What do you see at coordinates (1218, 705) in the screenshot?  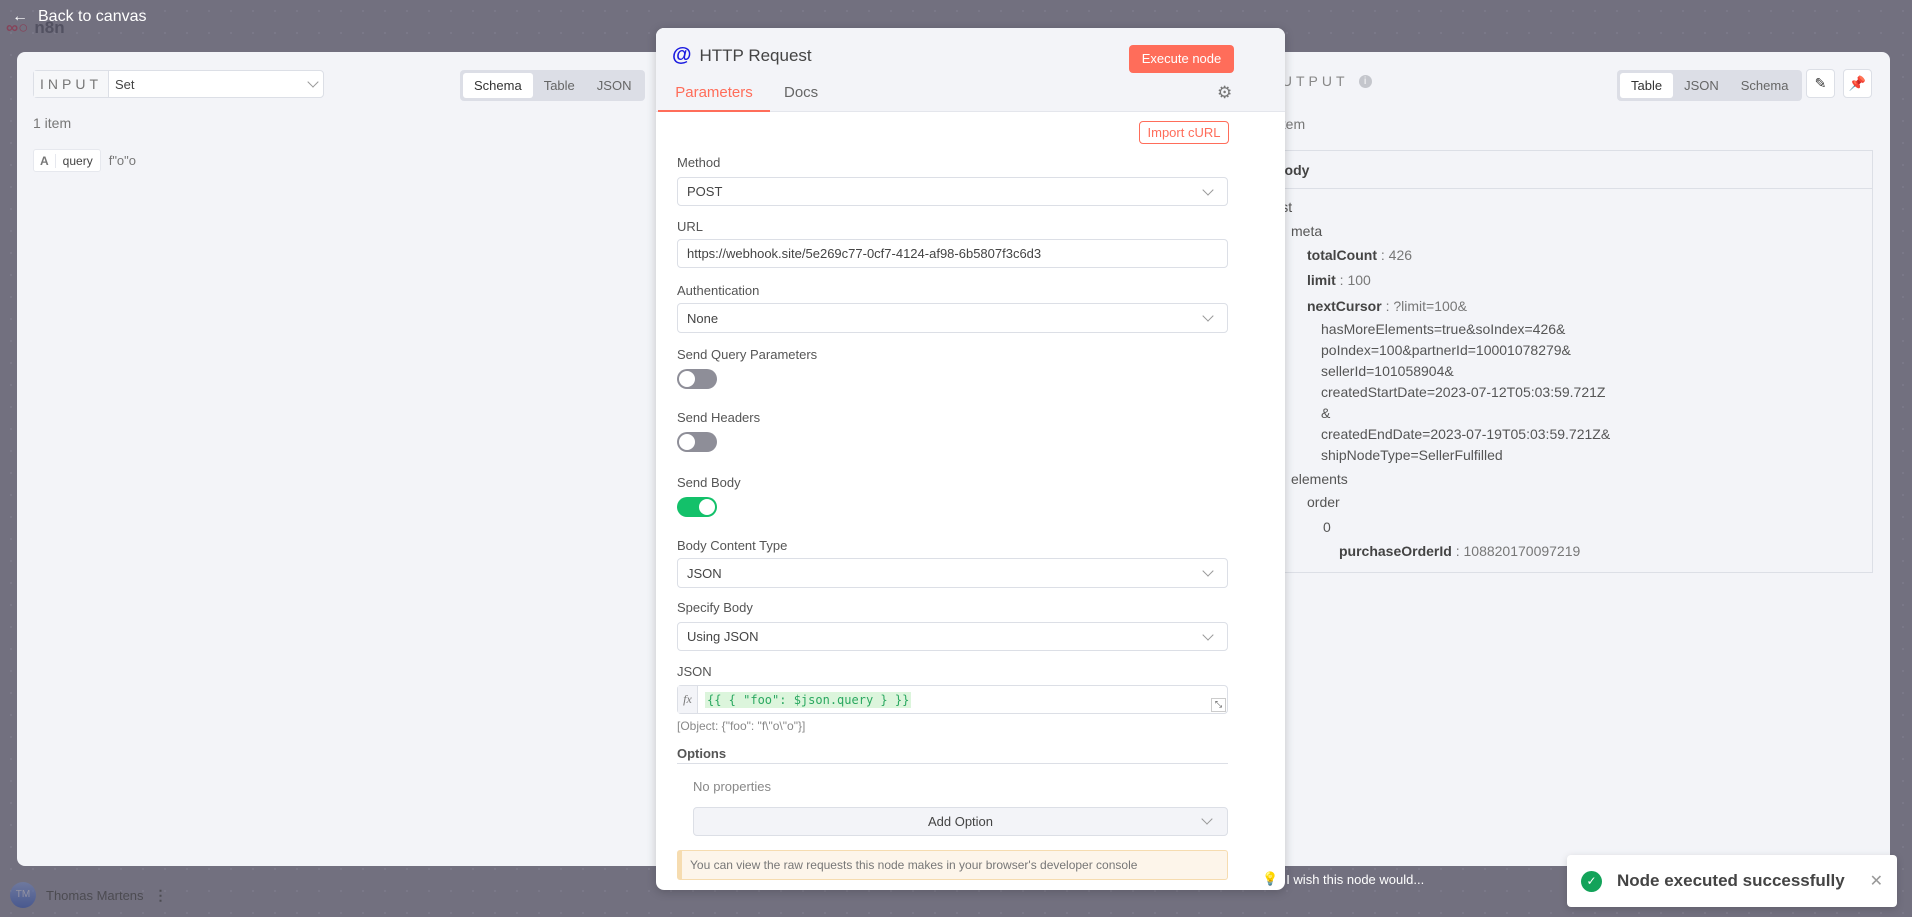 I see `expand-icon: ⤡` at bounding box center [1218, 705].